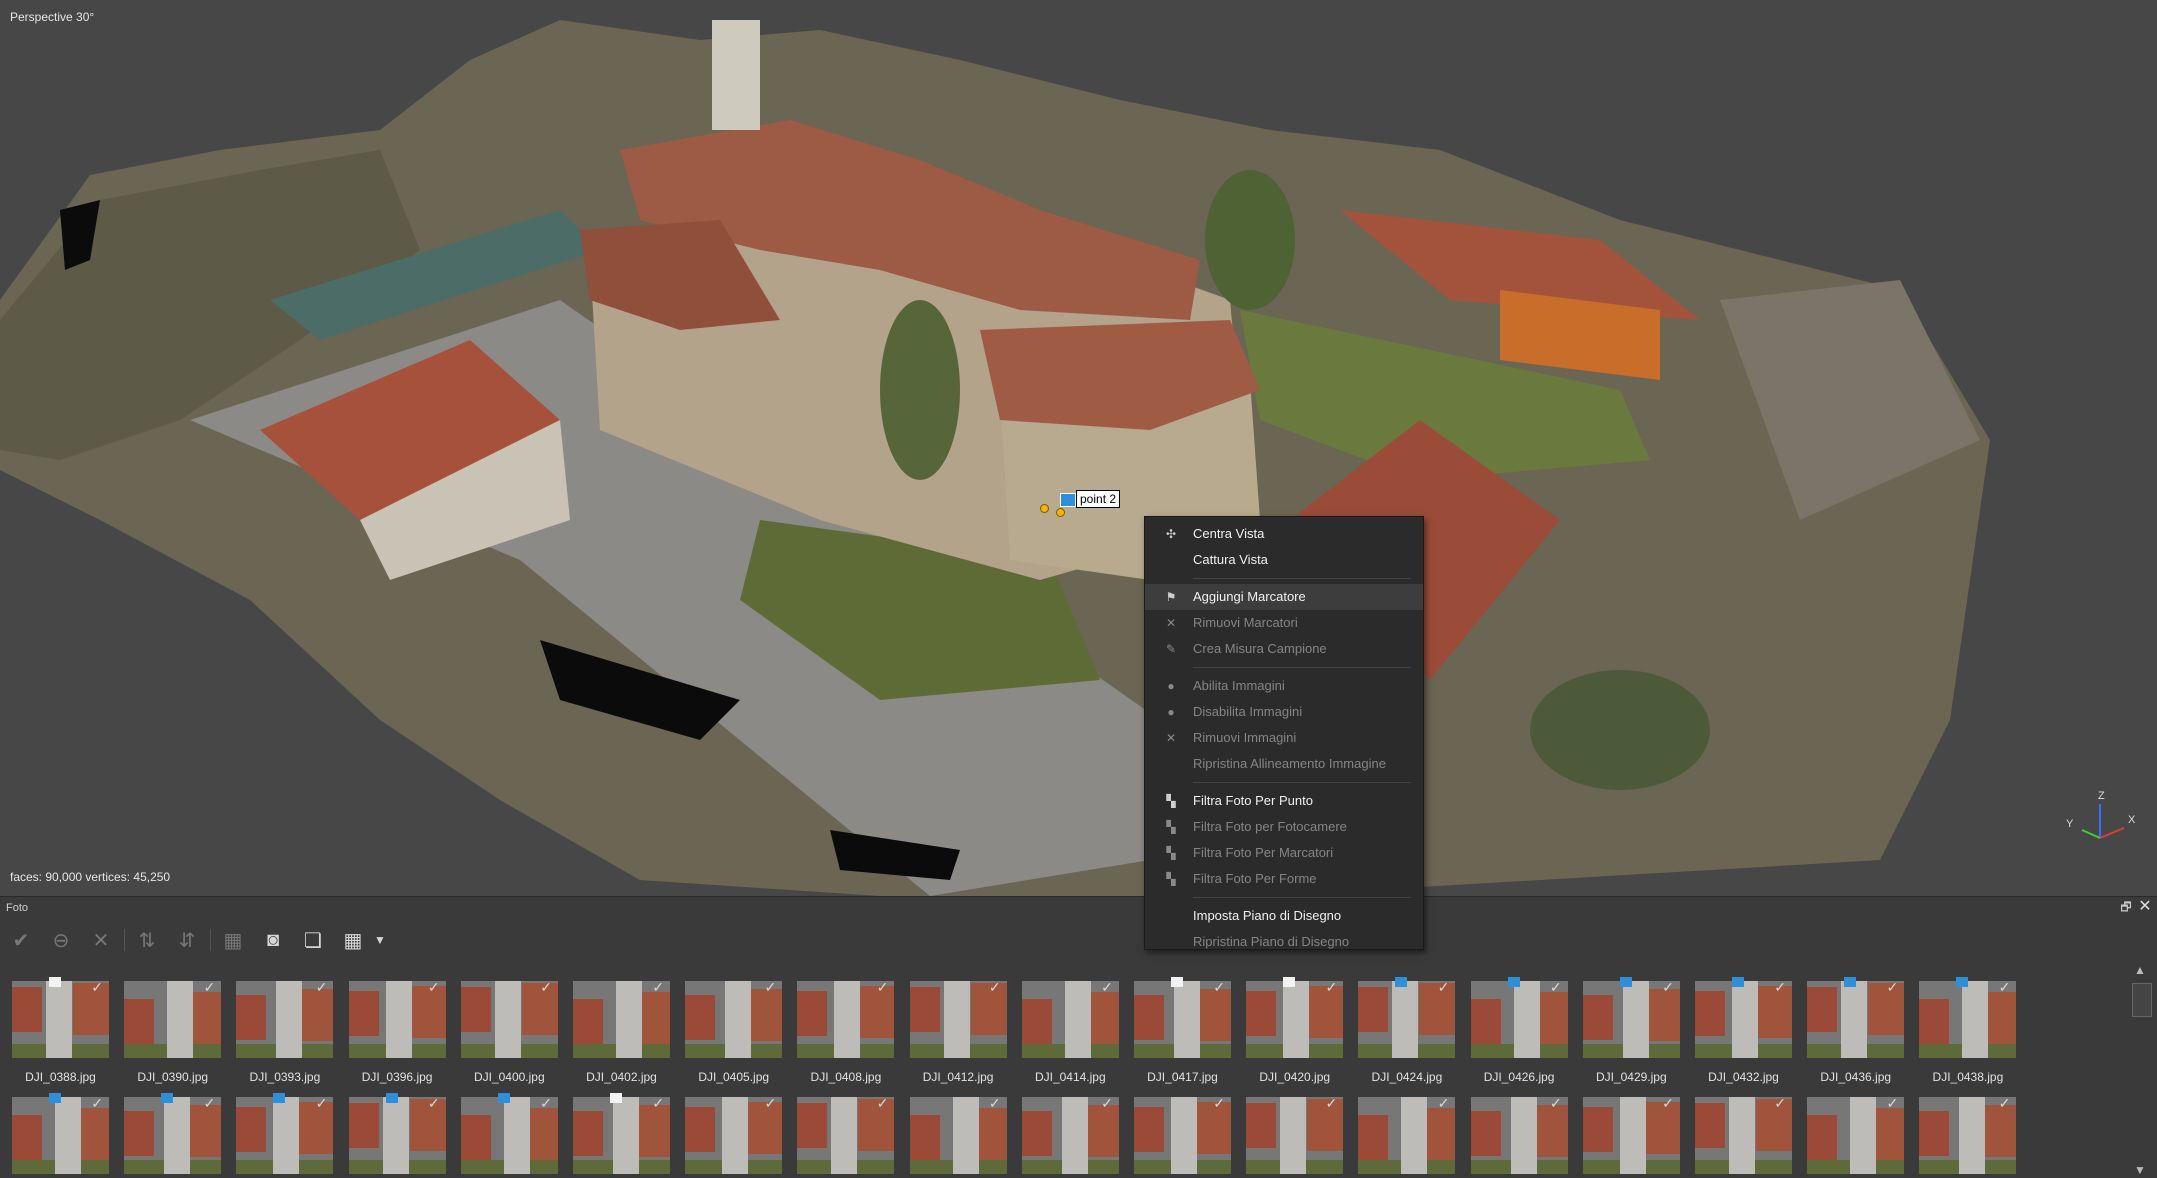 Image resolution: width=2157 pixels, height=1178 pixels. What do you see at coordinates (1284, 560) in the screenshot?
I see `menu-item-cattura-vista: Cattura Vista` at bounding box center [1284, 560].